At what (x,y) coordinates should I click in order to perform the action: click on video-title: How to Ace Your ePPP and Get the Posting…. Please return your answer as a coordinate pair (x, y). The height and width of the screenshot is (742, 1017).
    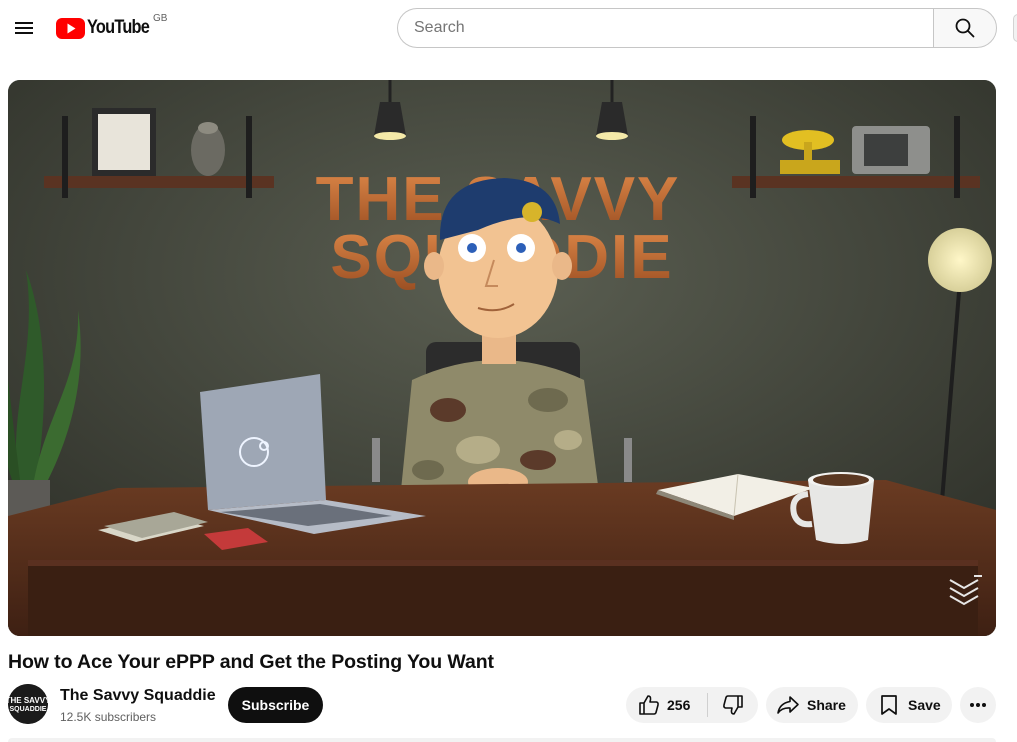
    Looking at the image, I should click on (251, 662).